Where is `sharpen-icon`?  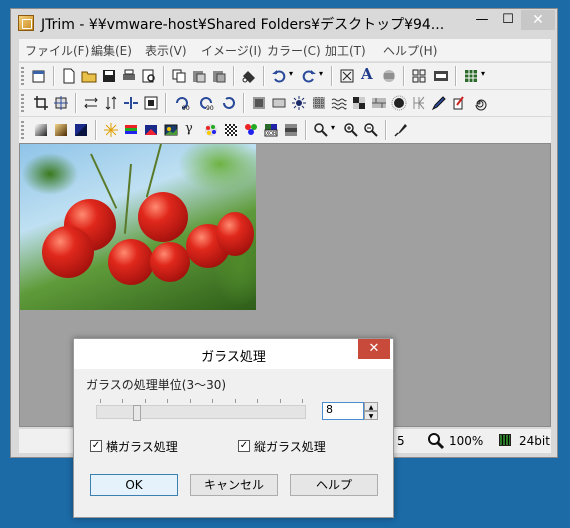 sharpen-icon is located at coordinates (419, 103).